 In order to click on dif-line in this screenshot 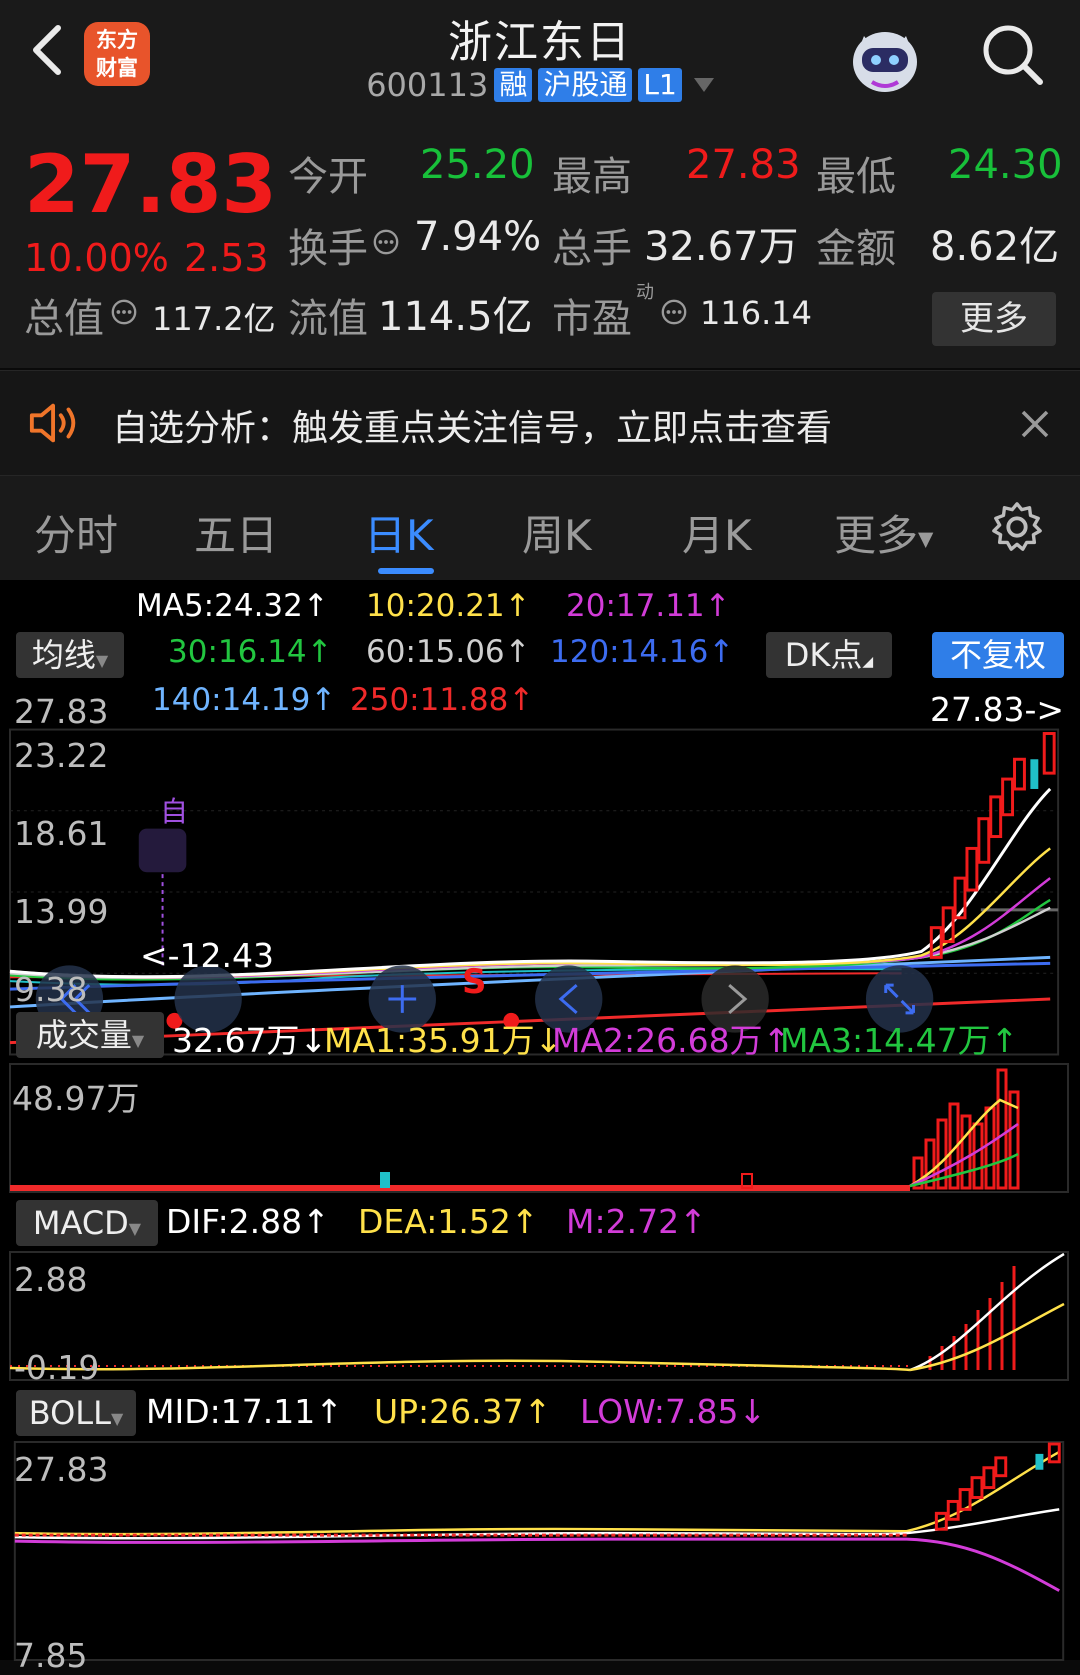, I will do `click(987, 1312)`.